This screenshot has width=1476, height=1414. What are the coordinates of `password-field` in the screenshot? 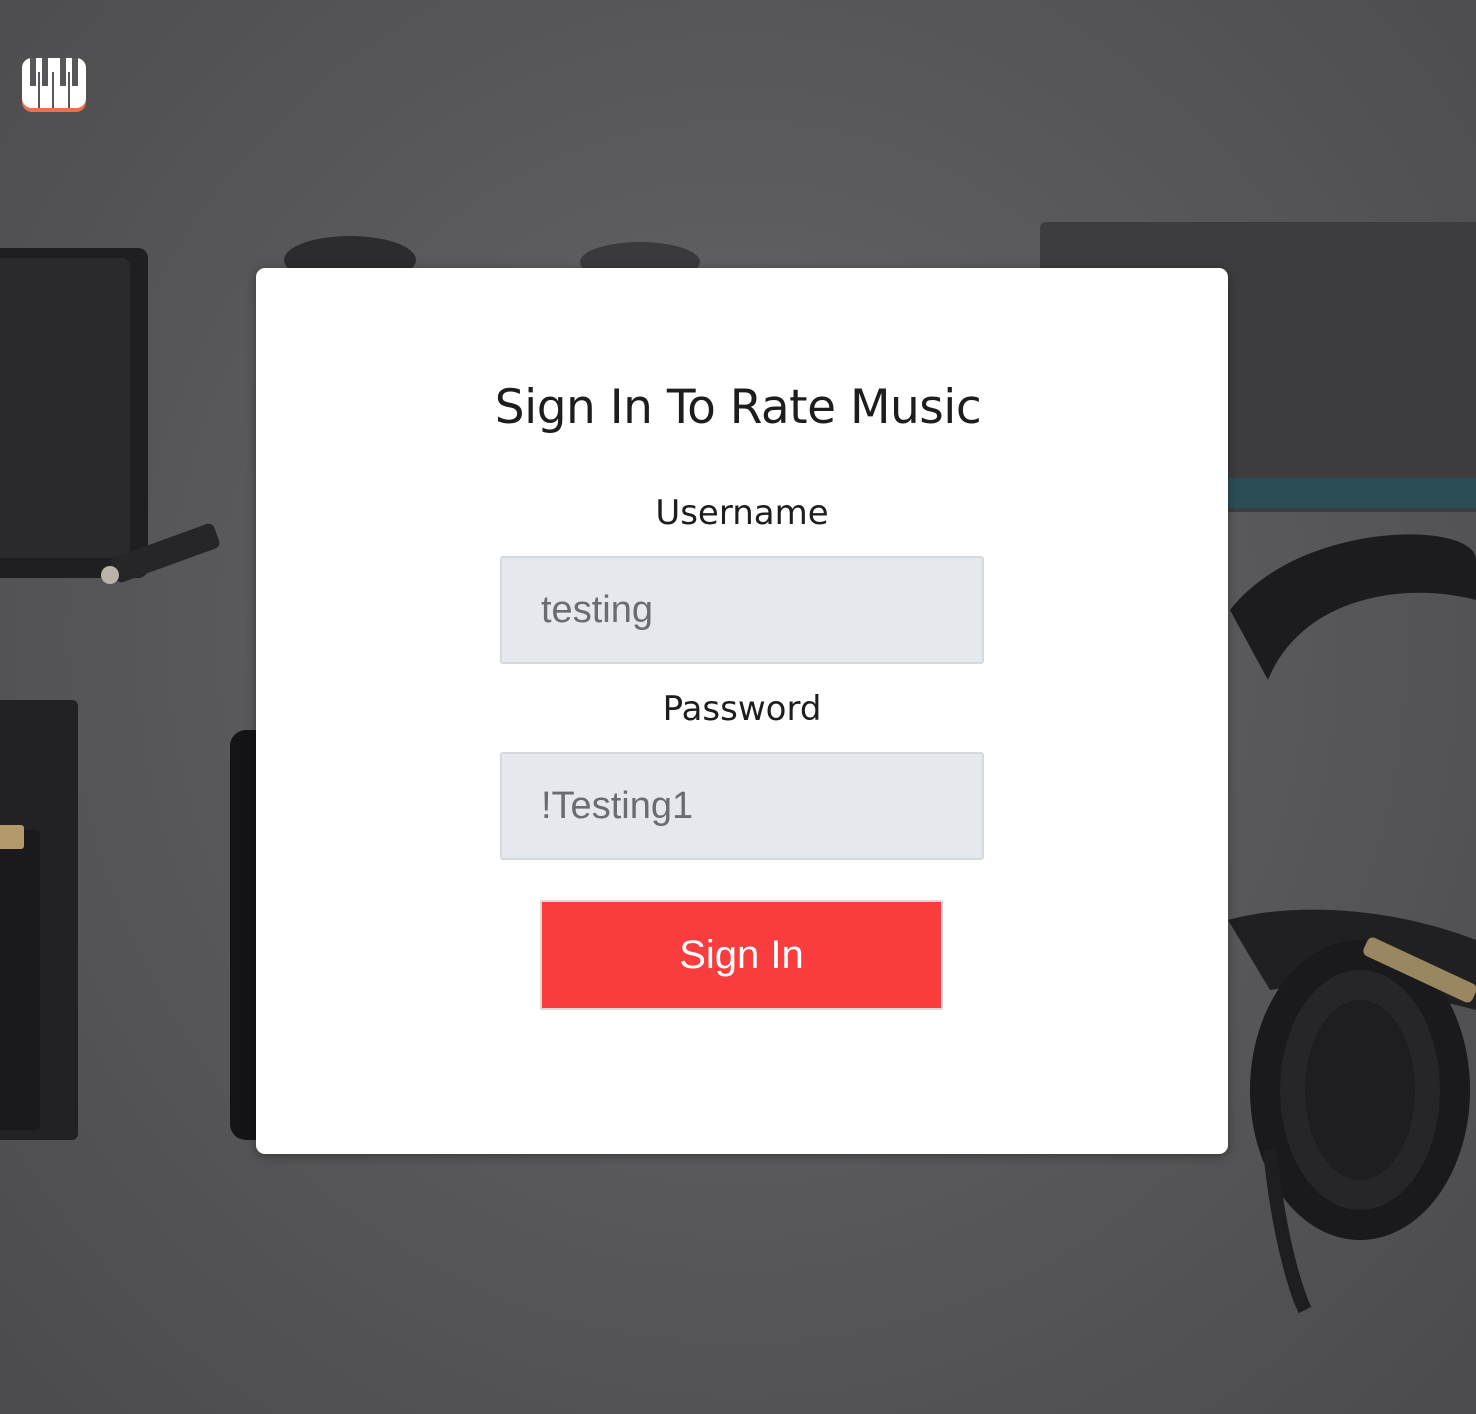 It's located at (742, 806).